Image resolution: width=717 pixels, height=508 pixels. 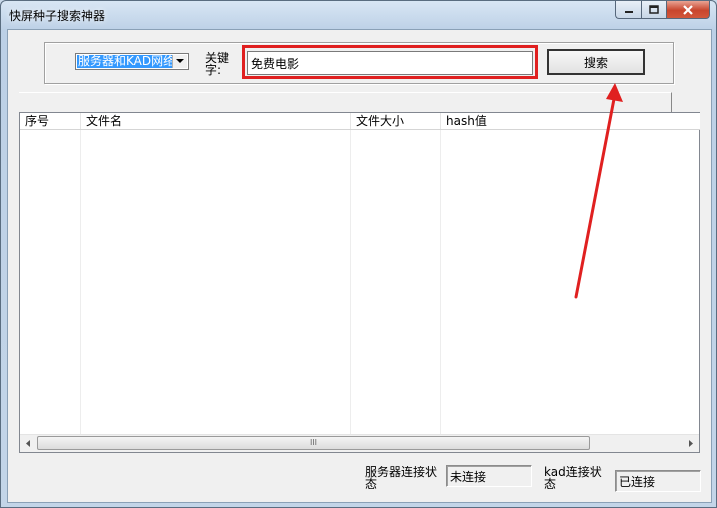 What do you see at coordinates (50, 121) in the screenshot?
I see `column-header-index: 序号` at bounding box center [50, 121].